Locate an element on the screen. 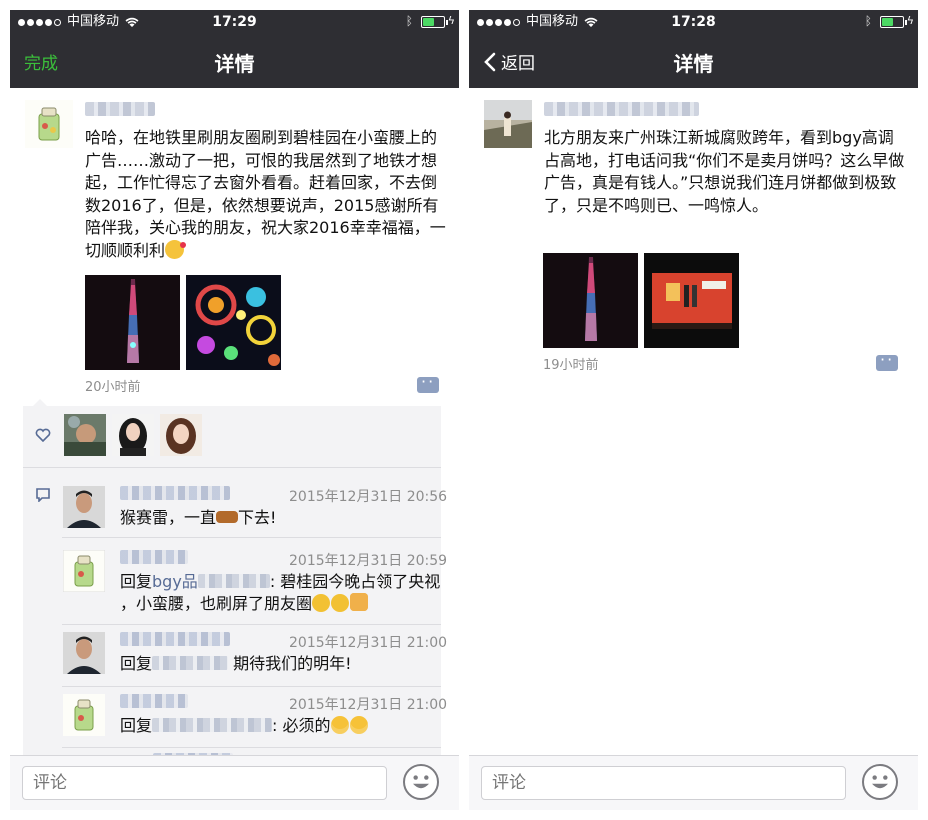 The image size is (928, 820). comment-text: 回复 期待我们的明年! is located at coordinates (236, 663).